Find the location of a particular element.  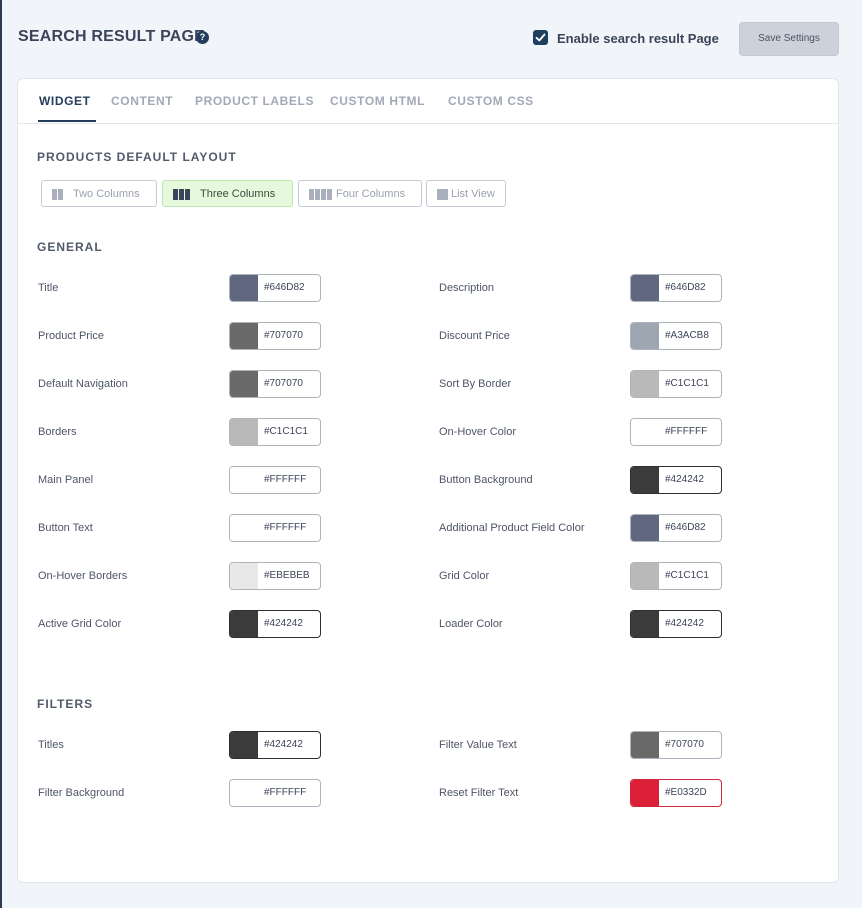

tab-widget: WIDGET is located at coordinates (65, 101).